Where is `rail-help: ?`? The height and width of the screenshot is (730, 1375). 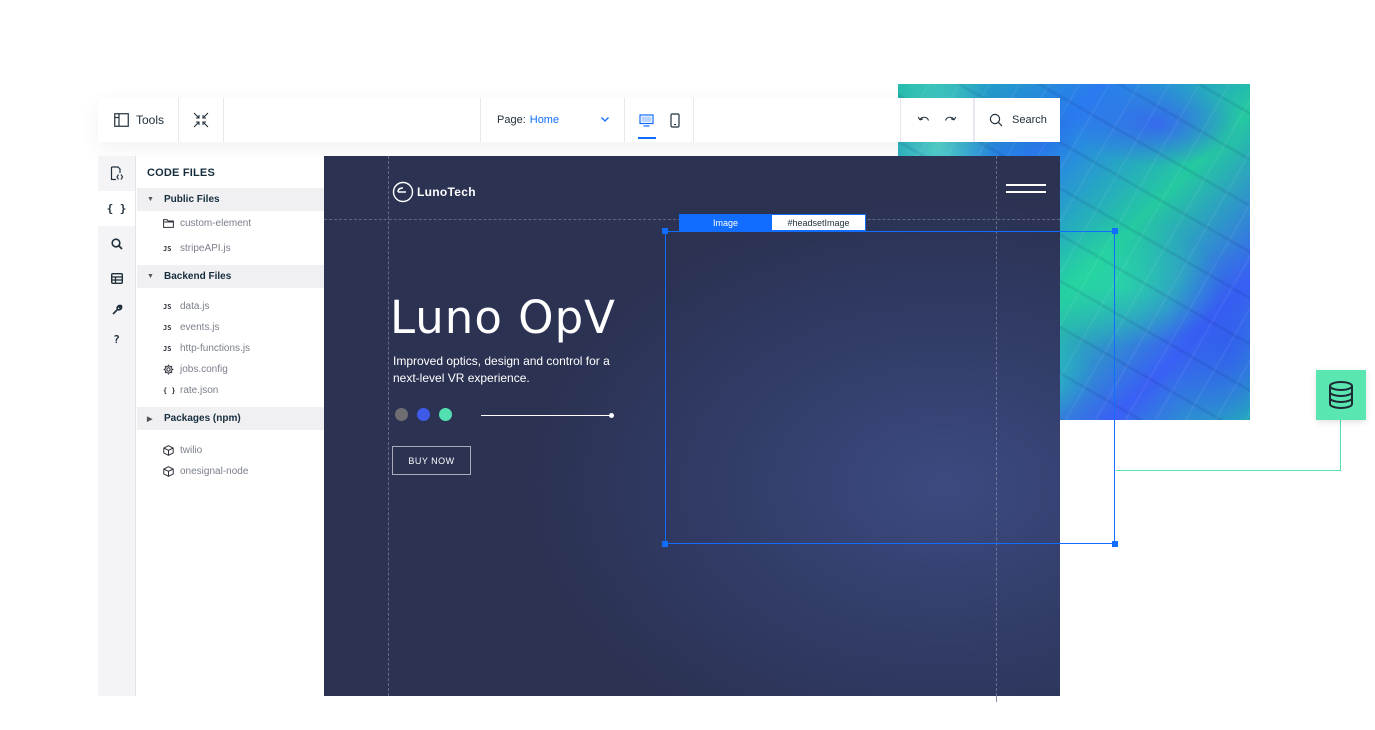
rail-help: ? is located at coordinates (116, 339).